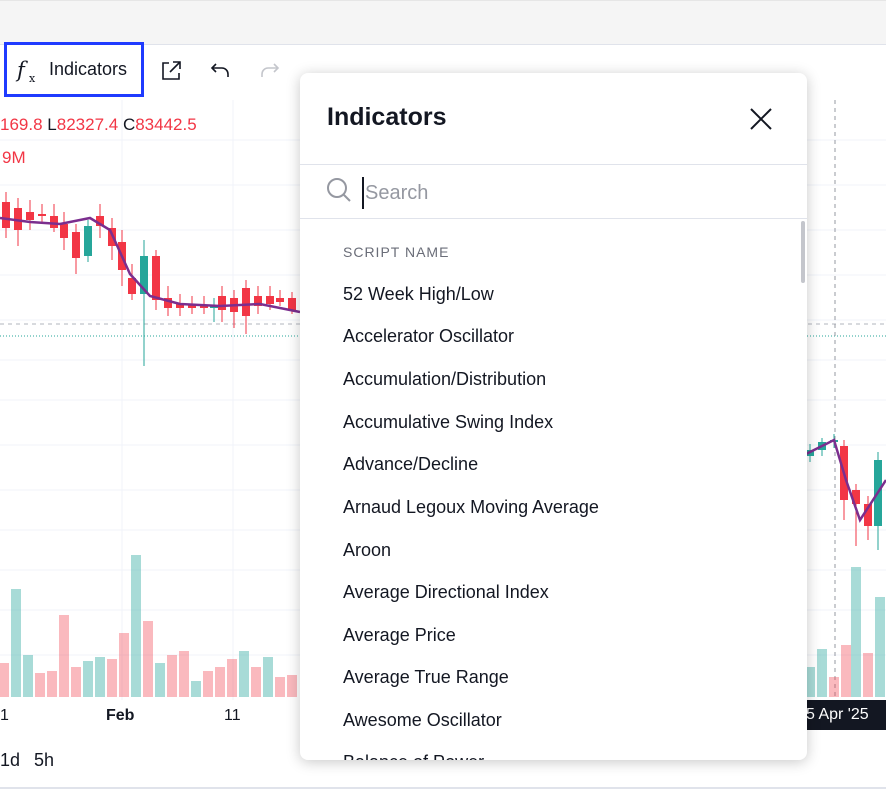 This screenshot has height=802, width=886. What do you see at coordinates (10, 760) in the screenshot?
I see `interval-1d: 1d` at bounding box center [10, 760].